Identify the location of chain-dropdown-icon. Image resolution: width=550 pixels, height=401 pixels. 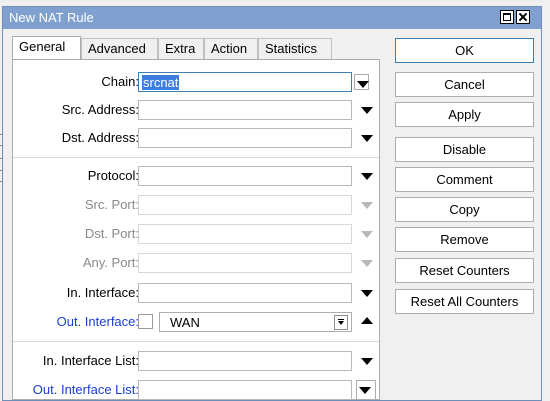
(361, 82).